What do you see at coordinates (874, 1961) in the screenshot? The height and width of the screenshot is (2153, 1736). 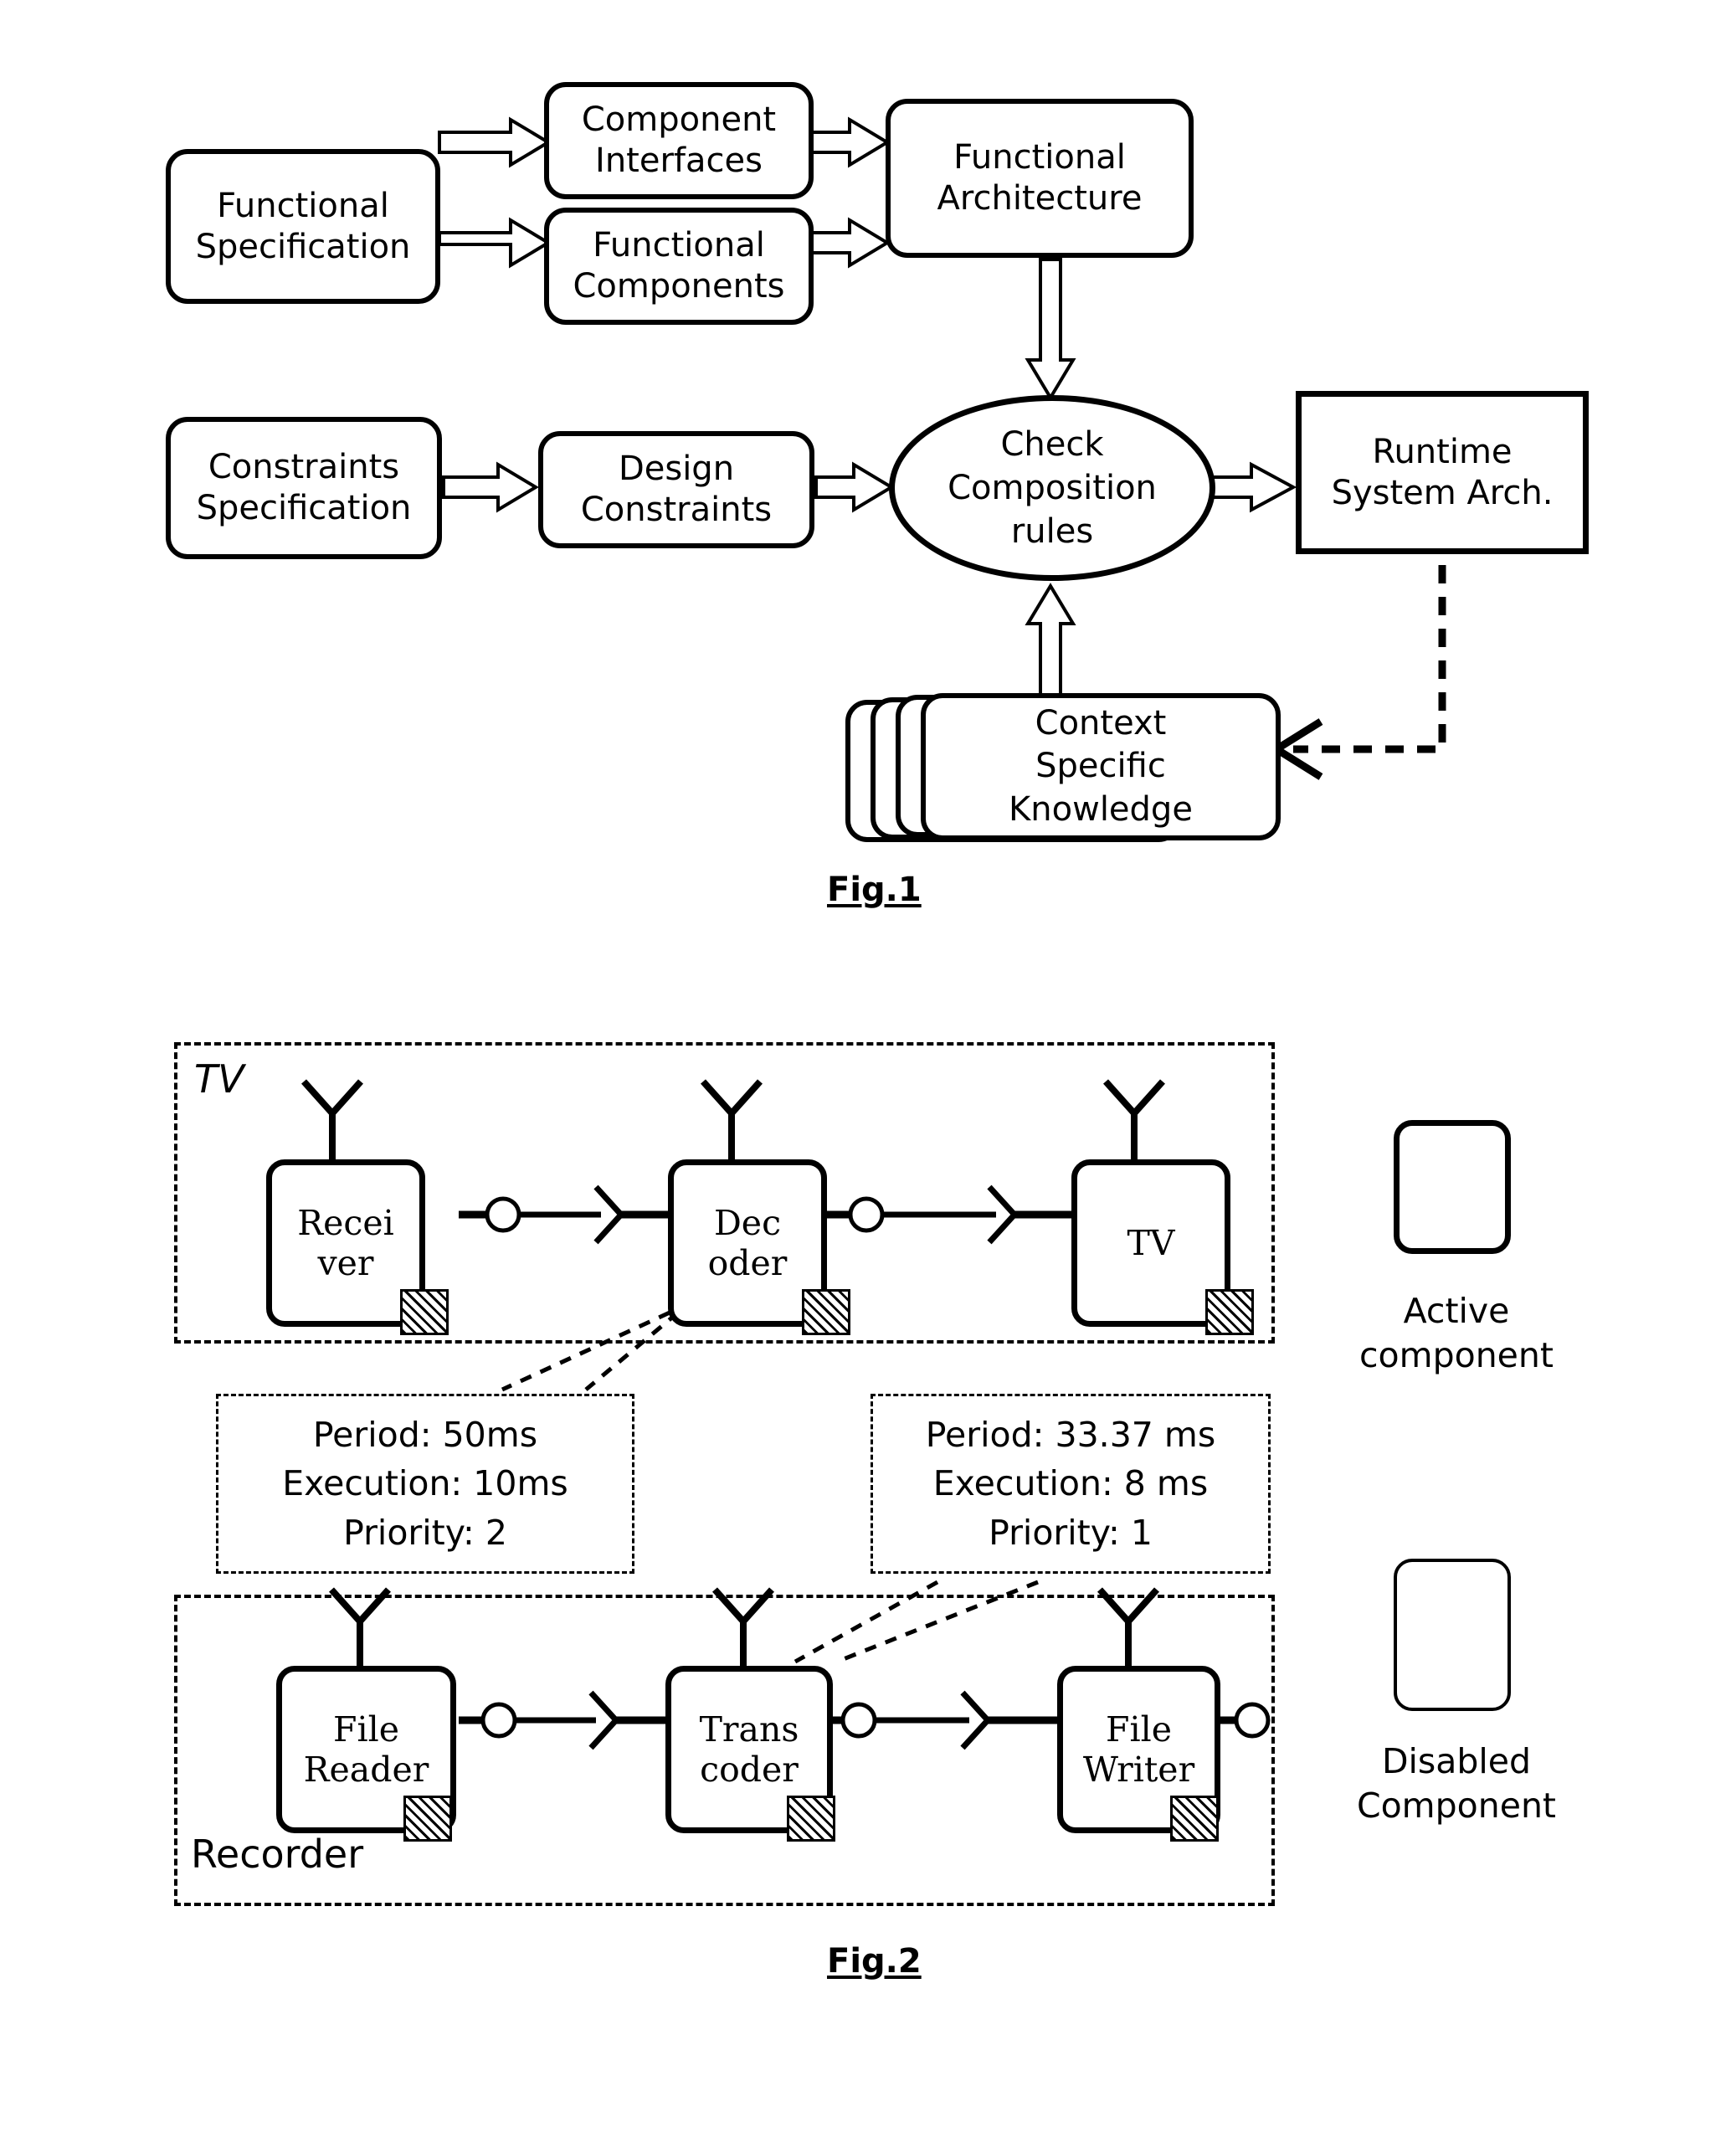 I see `figure-2-caption: Fig.2` at bounding box center [874, 1961].